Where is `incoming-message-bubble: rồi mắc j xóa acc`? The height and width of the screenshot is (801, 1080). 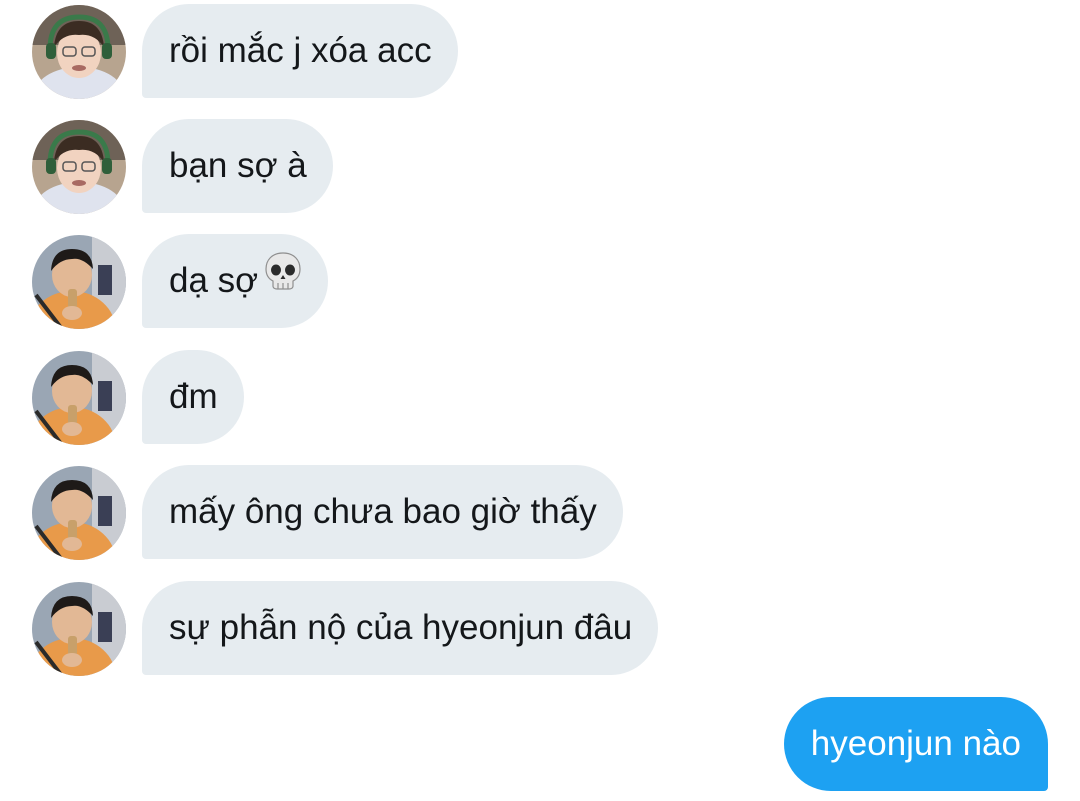
incoming-message-bubble: rồi mắc j xóa acc is located at coordinates (300, 51).